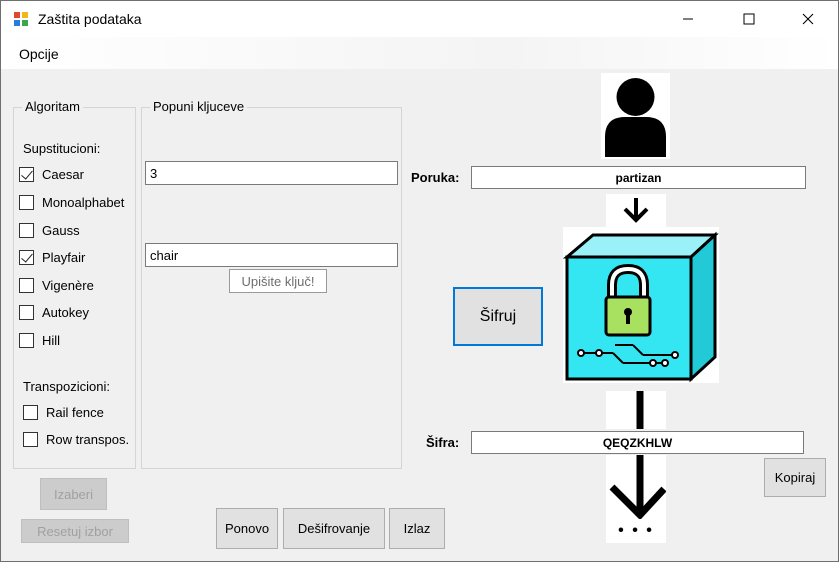 The height and width of the screenshot is (562, 839). Describe the element at coordinates (83, 202) in the screenshot. I see `checkbox-label: Monoalphabet` at that location.